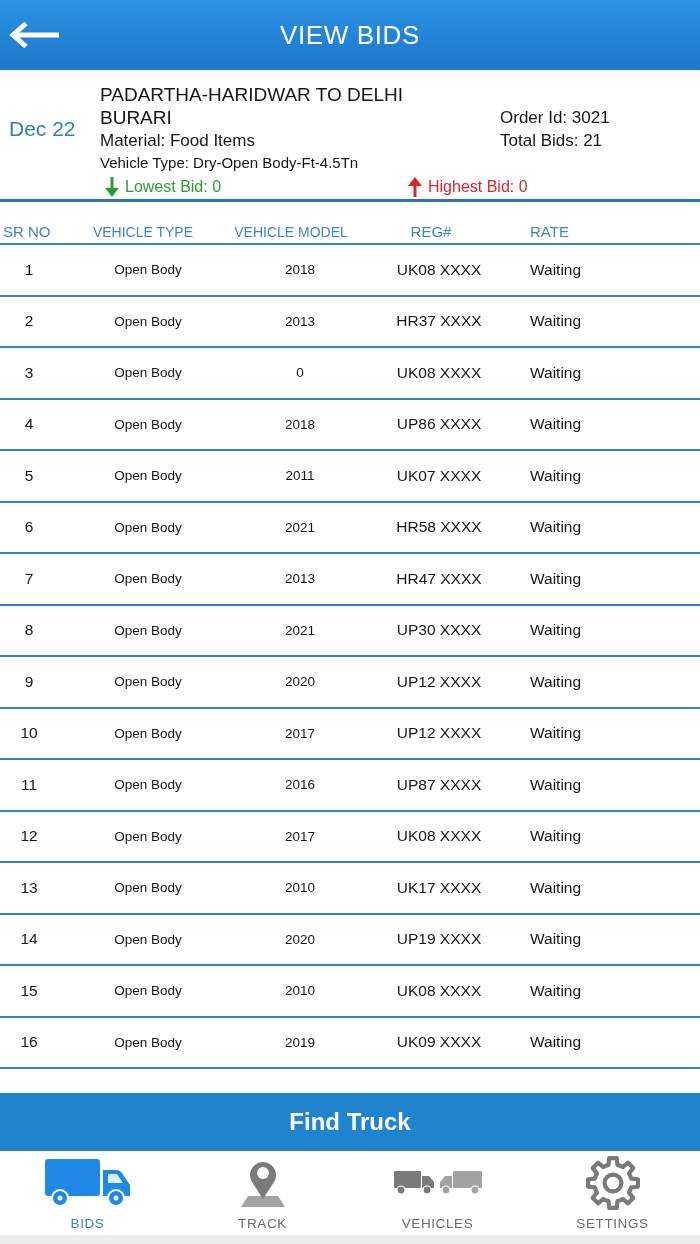 The image size is (700, 1244). I want to click on serial-number: 9, so click(29, 681).